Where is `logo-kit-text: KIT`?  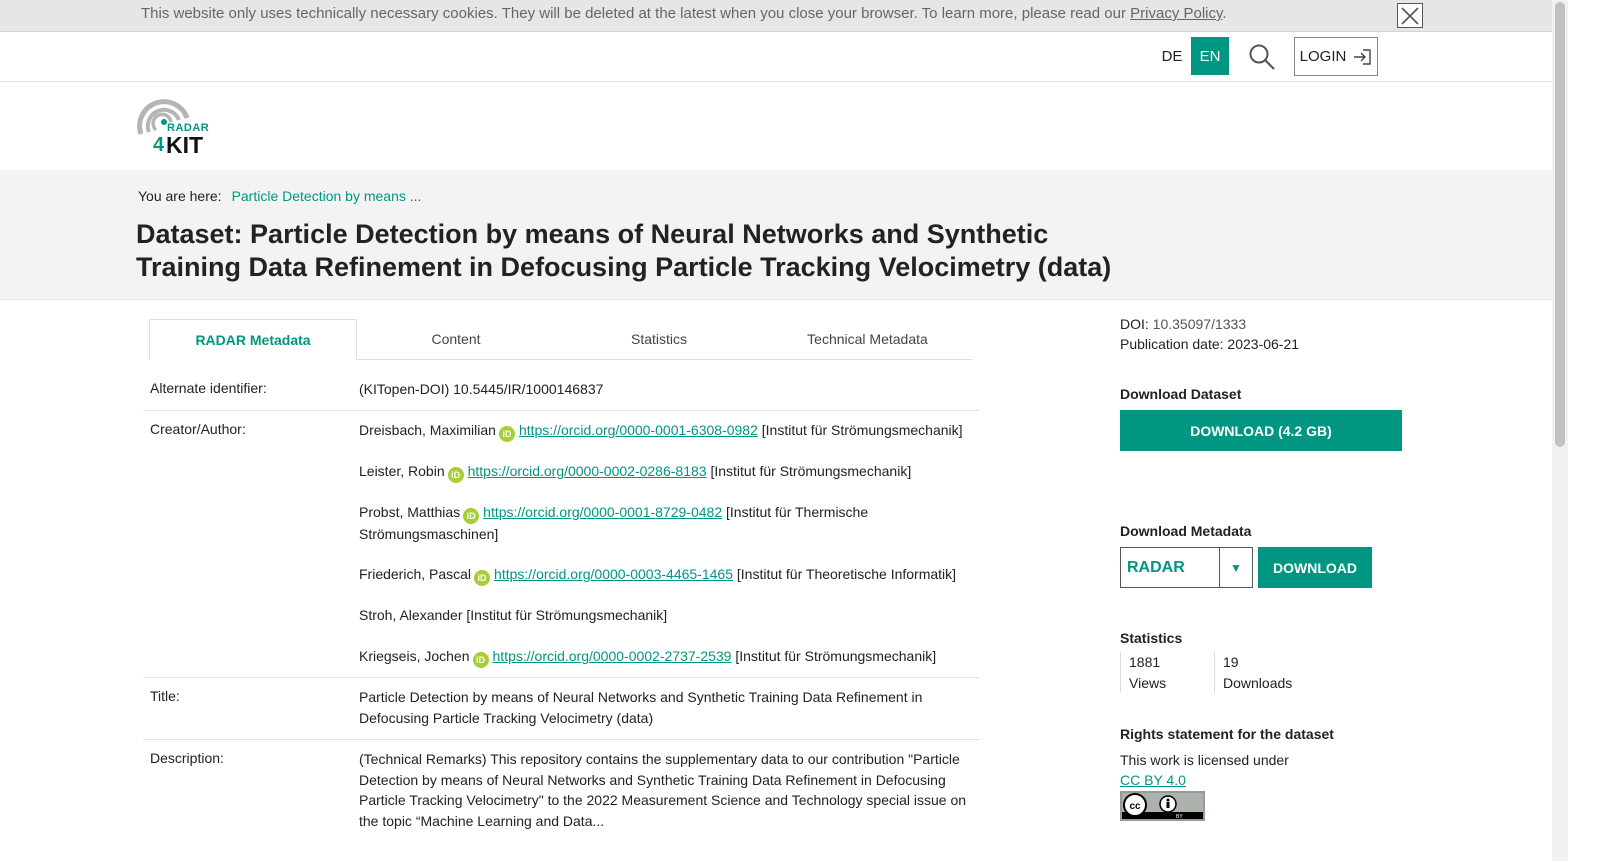 logo-kit-text: KIT is located at coordinates (185, 145).